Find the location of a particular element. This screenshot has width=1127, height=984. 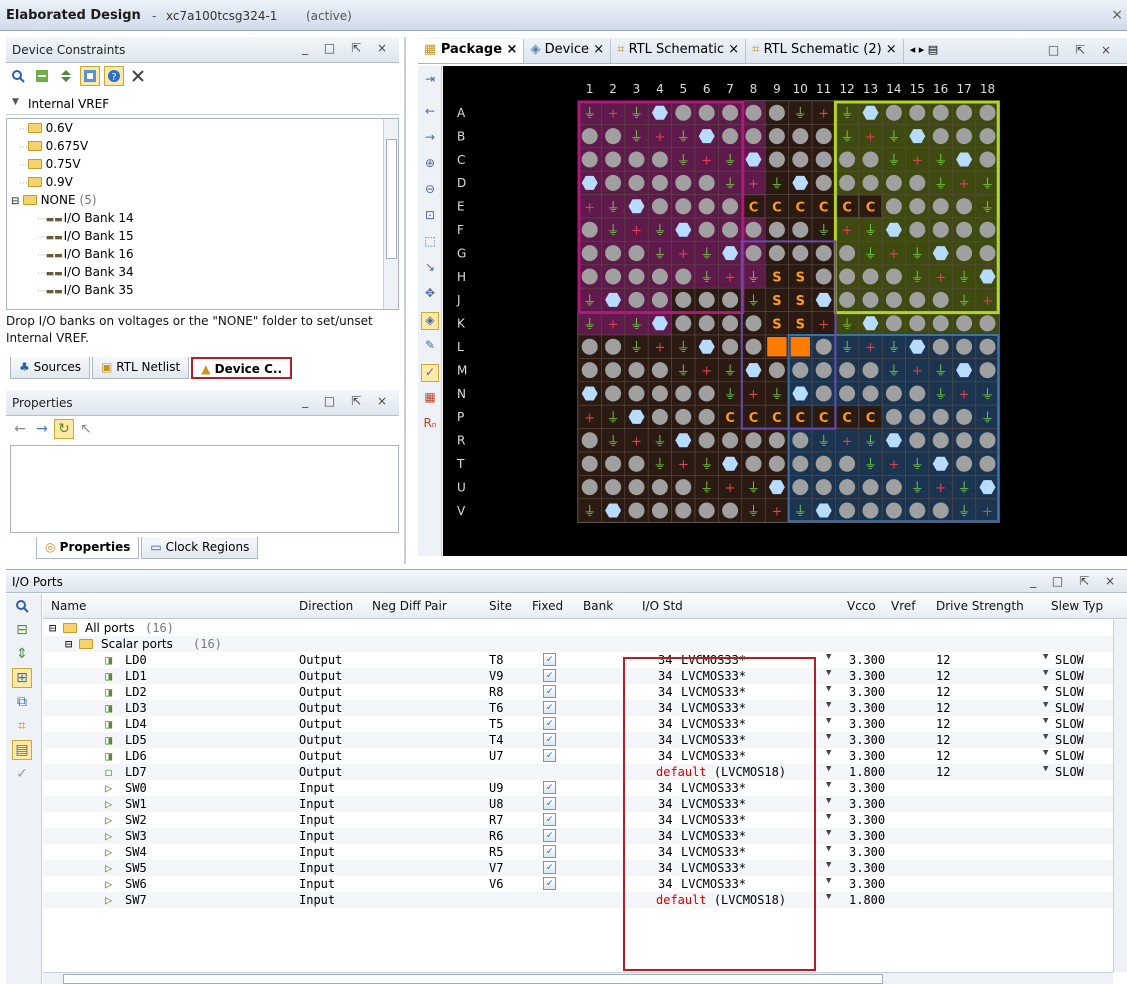

group-icon is located at coordinates (90, 76).